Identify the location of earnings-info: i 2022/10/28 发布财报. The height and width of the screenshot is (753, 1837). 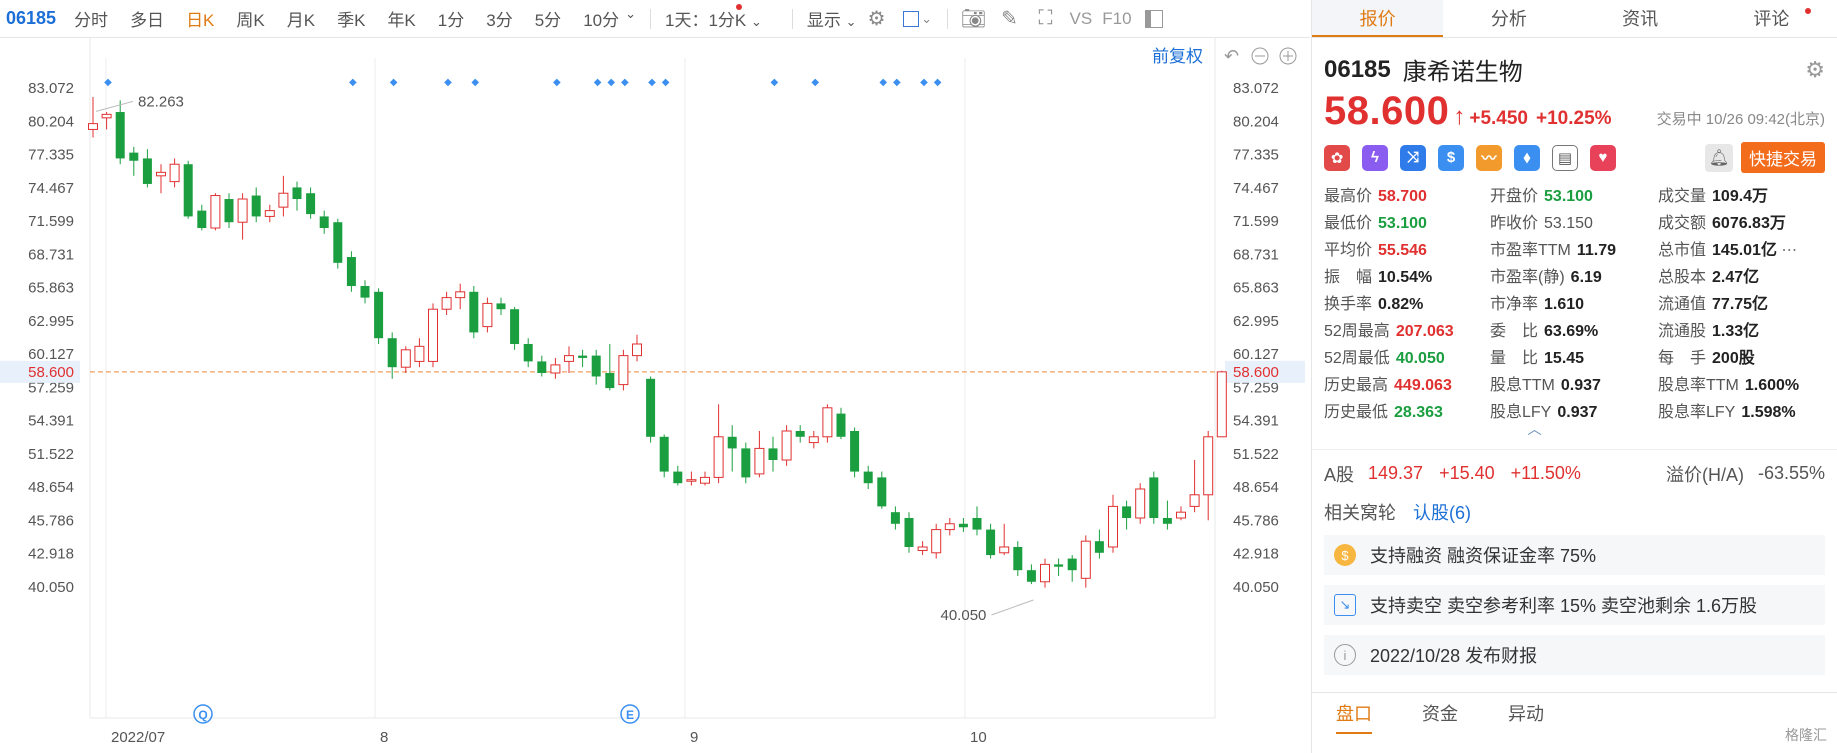
(1574, 655).